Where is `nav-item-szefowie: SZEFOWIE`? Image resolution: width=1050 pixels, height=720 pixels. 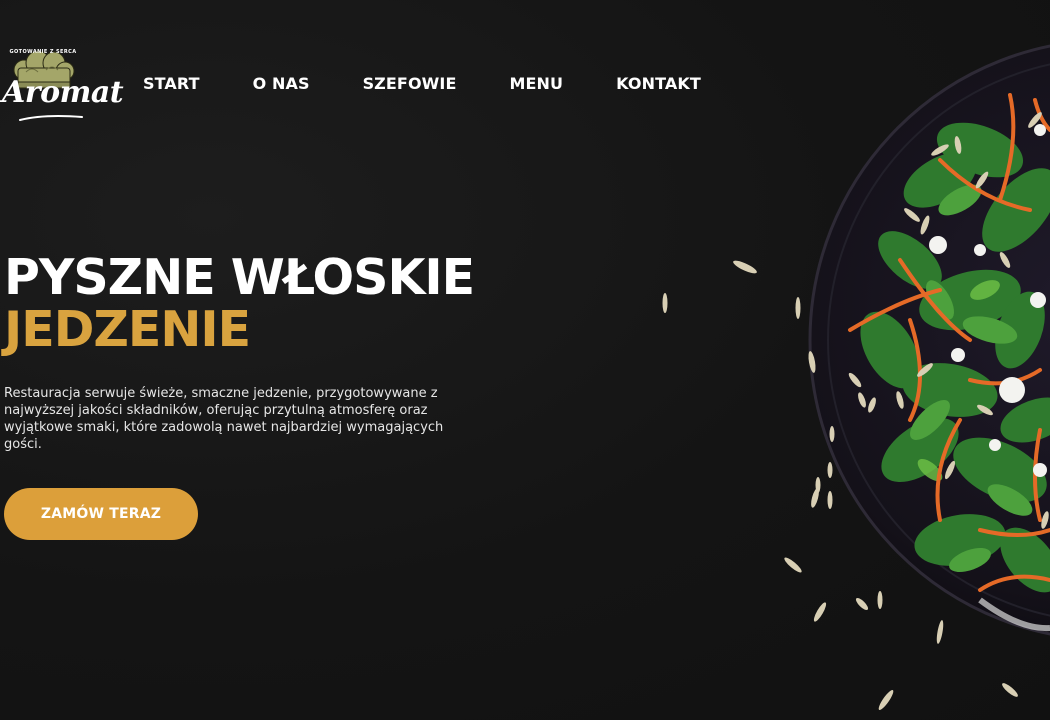 nav-item-szefowie: SZEFOWIE is located at coordinates (410, 83).